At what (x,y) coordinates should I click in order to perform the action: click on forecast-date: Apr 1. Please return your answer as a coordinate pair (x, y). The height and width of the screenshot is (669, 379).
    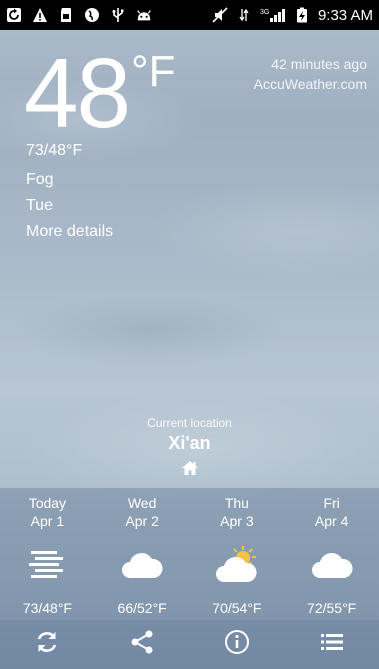
    Looking at the image, I should click on (47, 521).